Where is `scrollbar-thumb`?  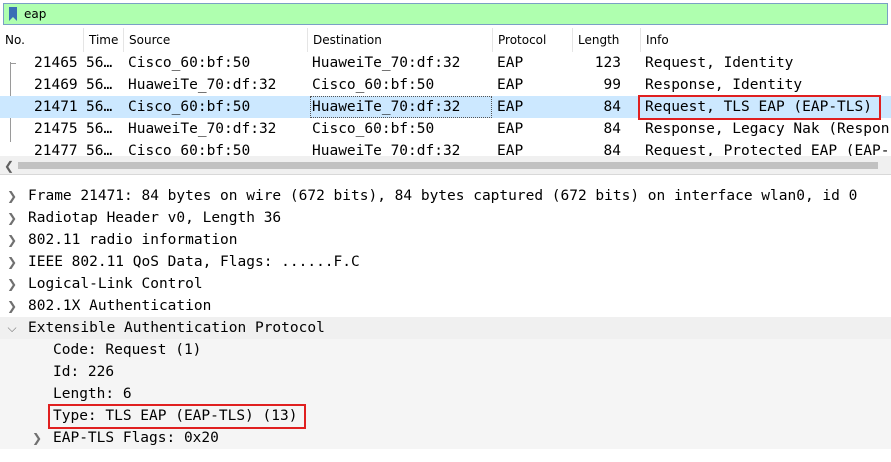
scrollbar-thumb is located at coordinates (448, 165).